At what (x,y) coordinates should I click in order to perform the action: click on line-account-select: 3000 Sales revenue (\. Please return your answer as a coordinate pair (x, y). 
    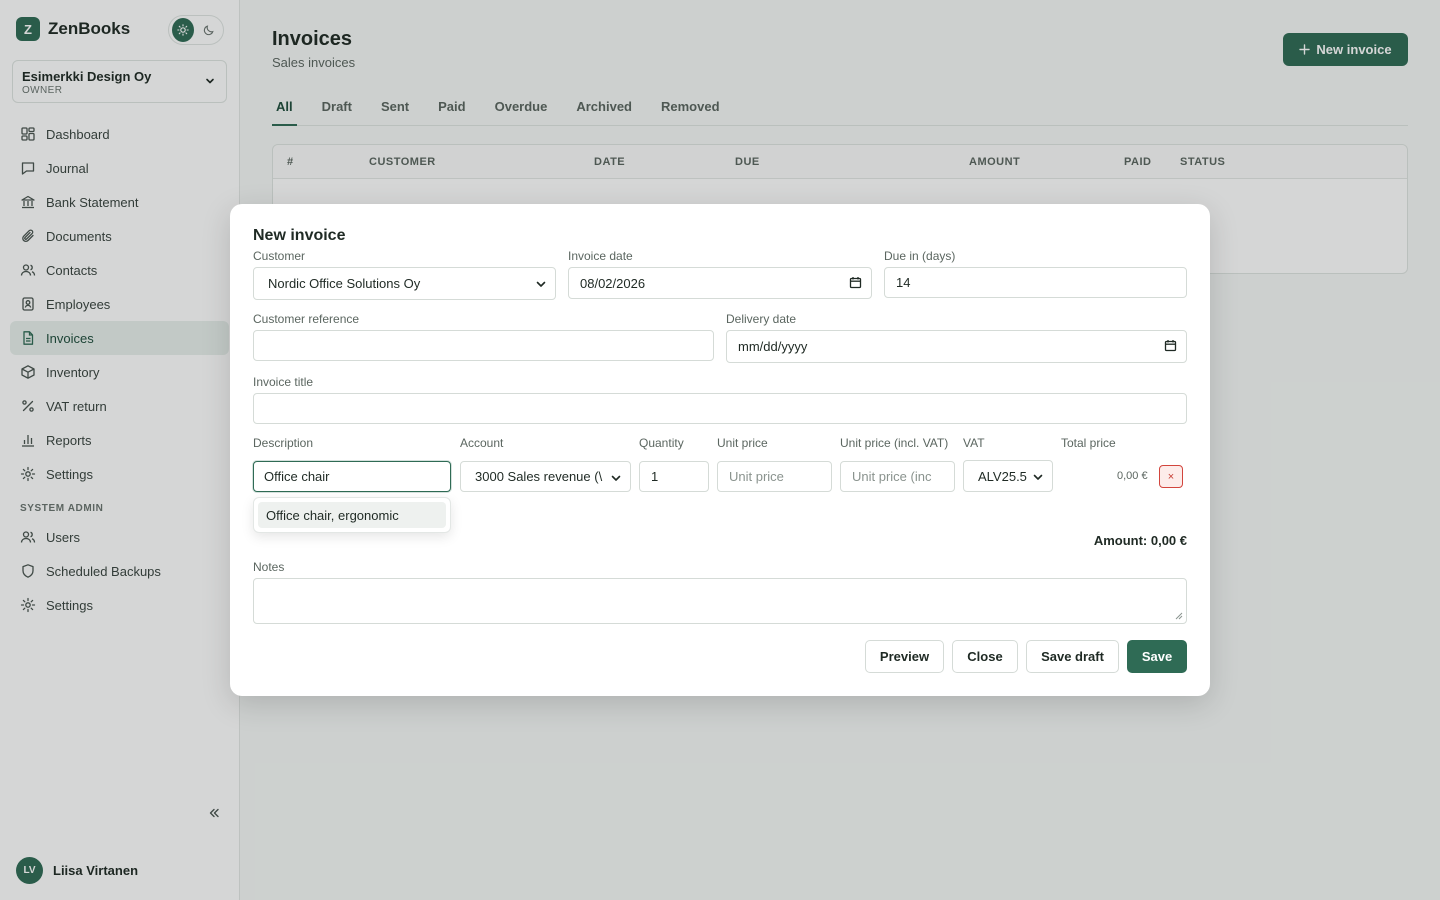
    Looking at the image, I should click on (545, 476).